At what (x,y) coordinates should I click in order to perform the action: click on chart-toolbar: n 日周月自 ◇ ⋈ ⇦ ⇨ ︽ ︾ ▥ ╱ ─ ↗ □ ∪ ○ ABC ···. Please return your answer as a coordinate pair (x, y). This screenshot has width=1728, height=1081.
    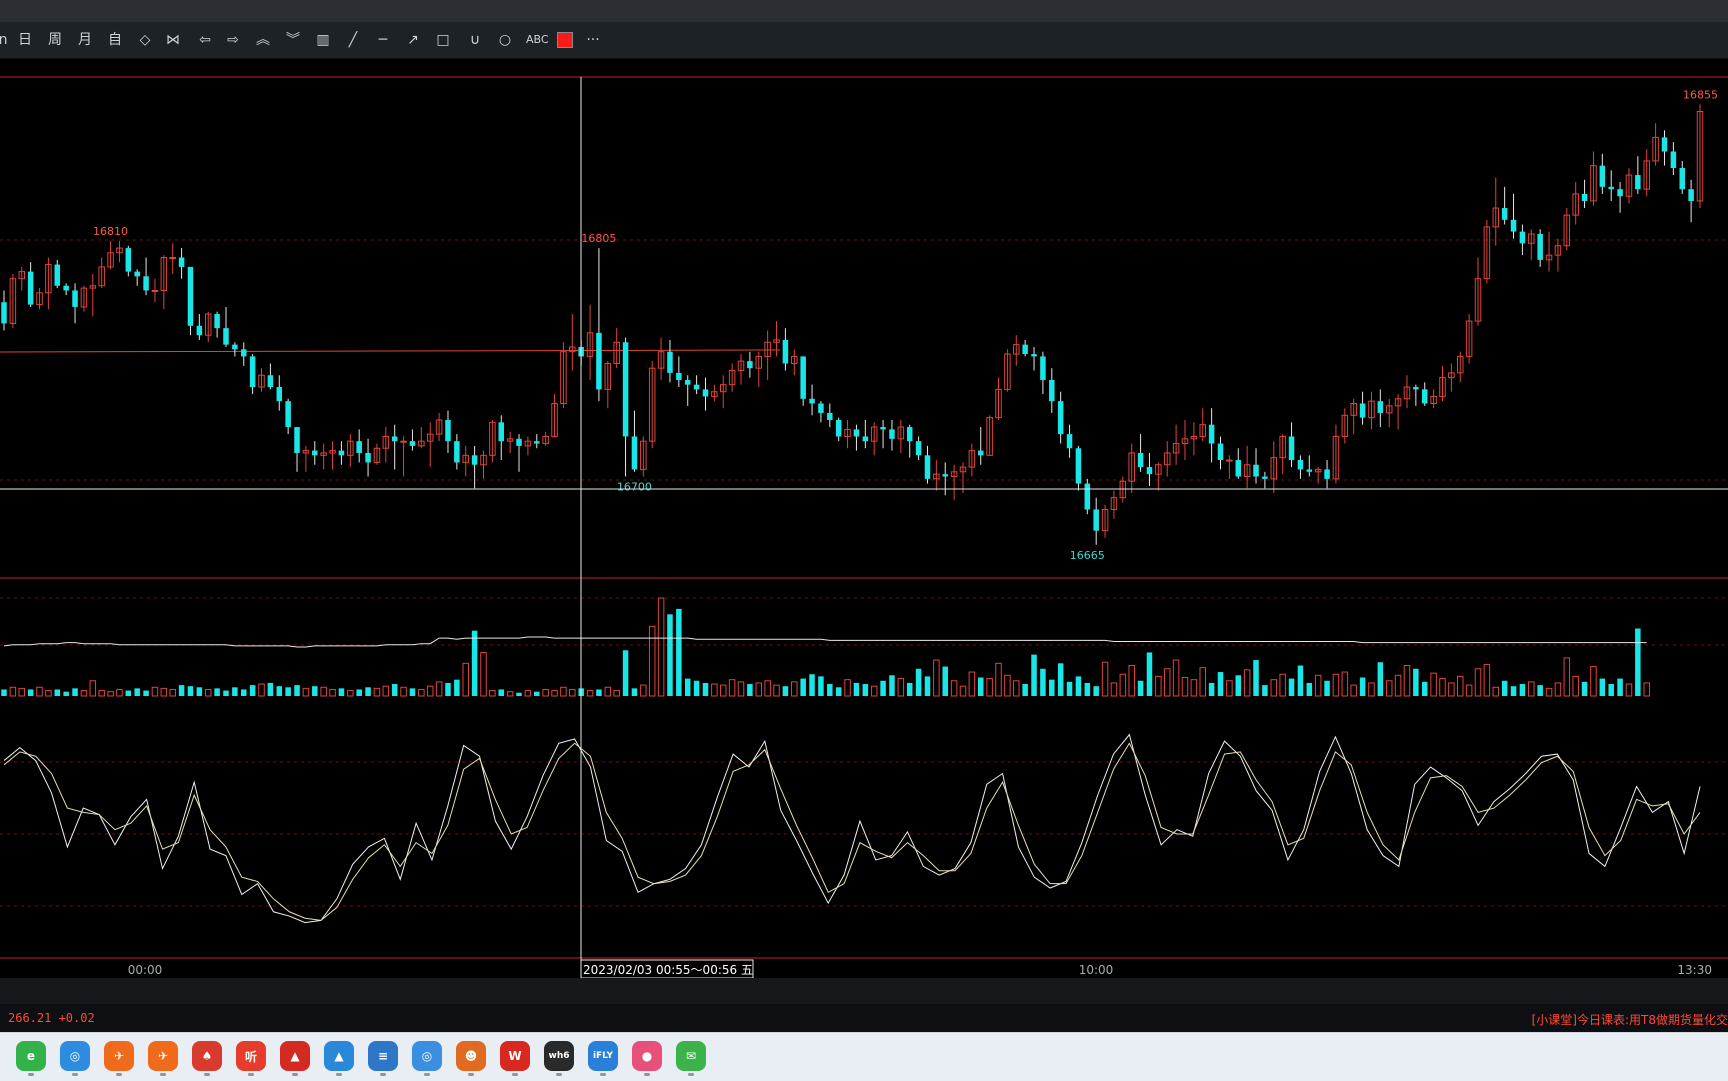
    Looking at the image, I should click on (864, 40).